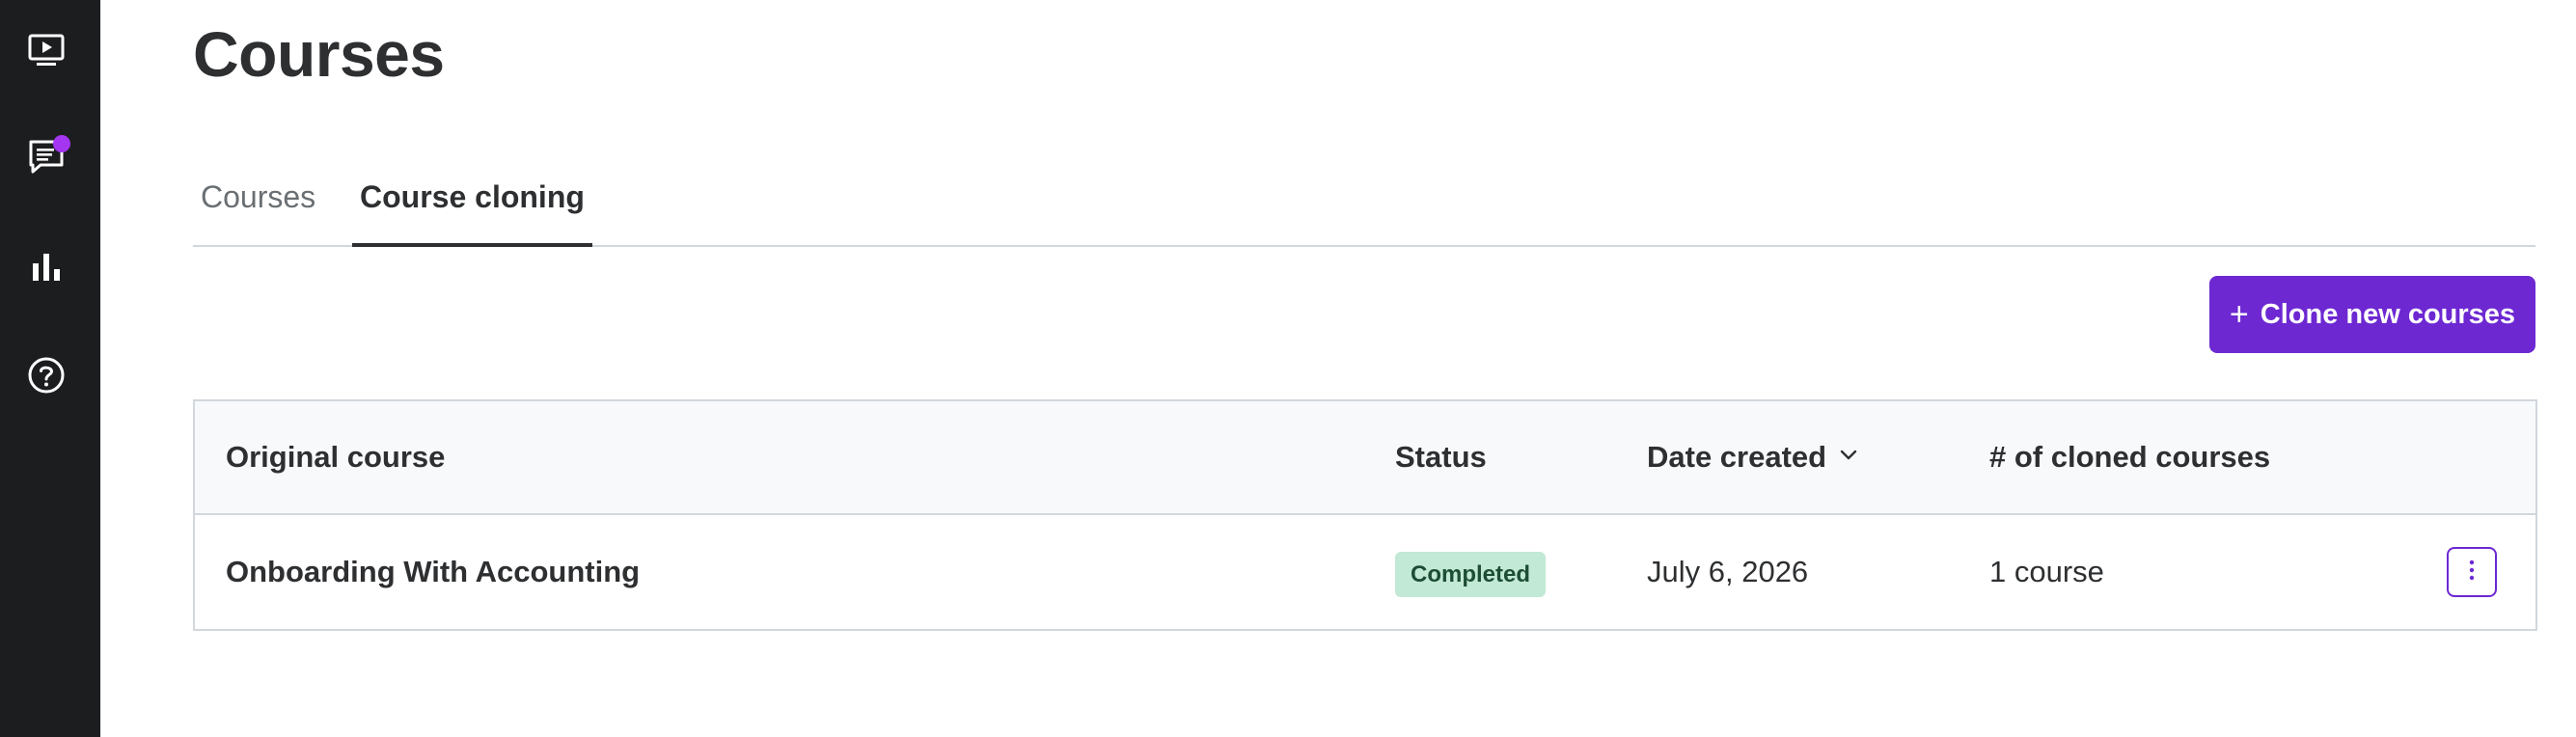 Image resolution: width=2576 pixels, height=737 pixels. I want to click on help-icon, so click(46, 375).